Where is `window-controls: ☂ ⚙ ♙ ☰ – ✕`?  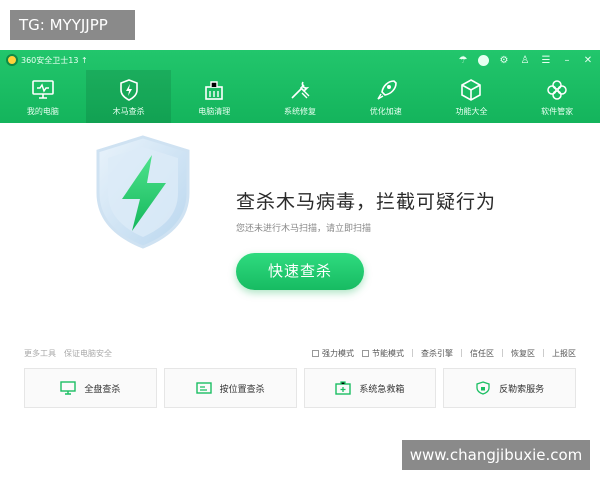 window-controls: ☂ ⚙ ♙ ☰ – ✕ is located at coordinates (525, 60).